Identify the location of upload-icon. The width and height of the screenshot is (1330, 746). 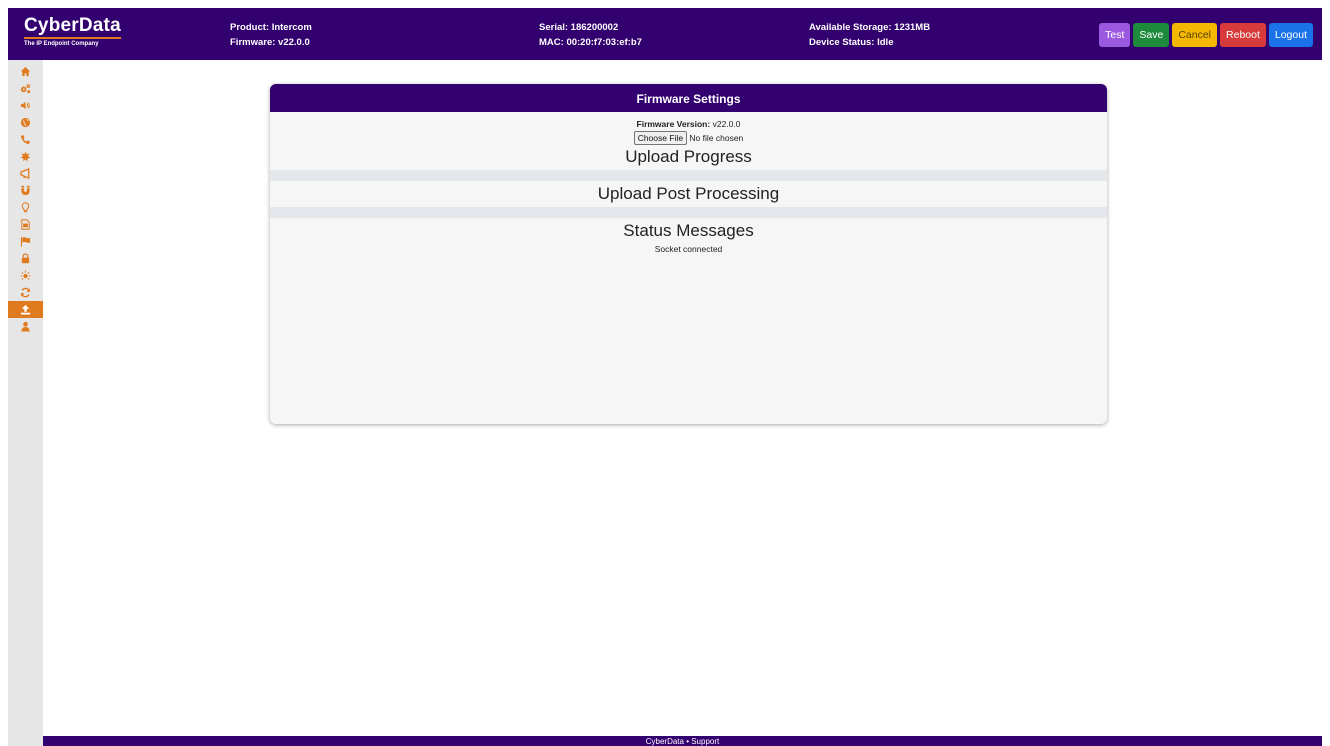
(25, 309).